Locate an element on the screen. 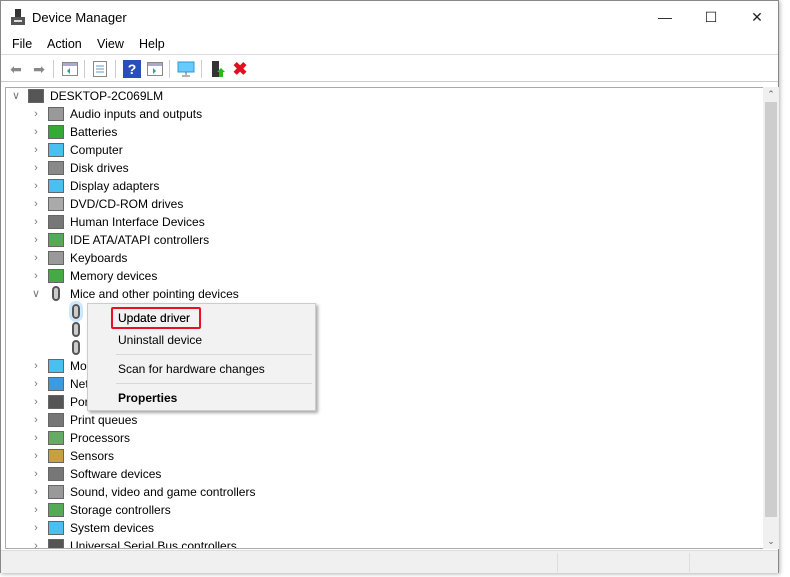 This screenshot has width=790, height=577. tree-item: › Computer is located at coordinates (384, 150).